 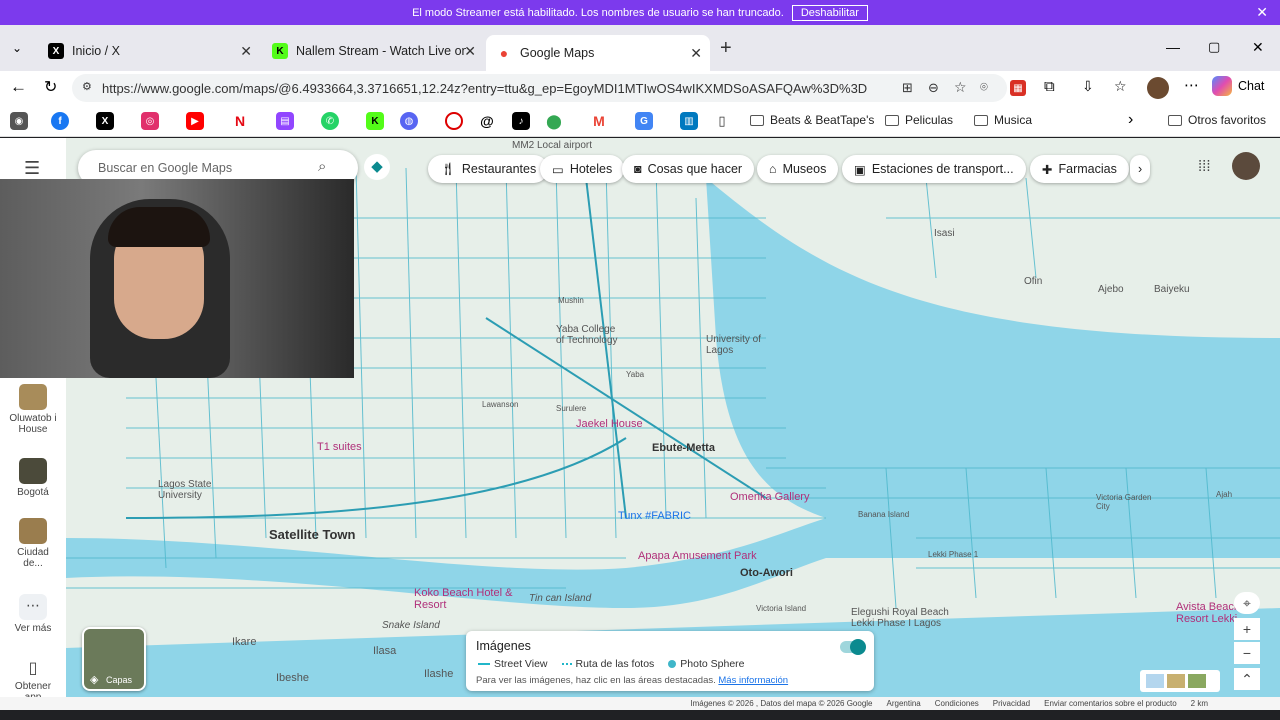 What do you see at coordinates (165, 168) in the screenshot?
I see `search-input: Buscar en Google Maps` at bounding box center [165, 168].